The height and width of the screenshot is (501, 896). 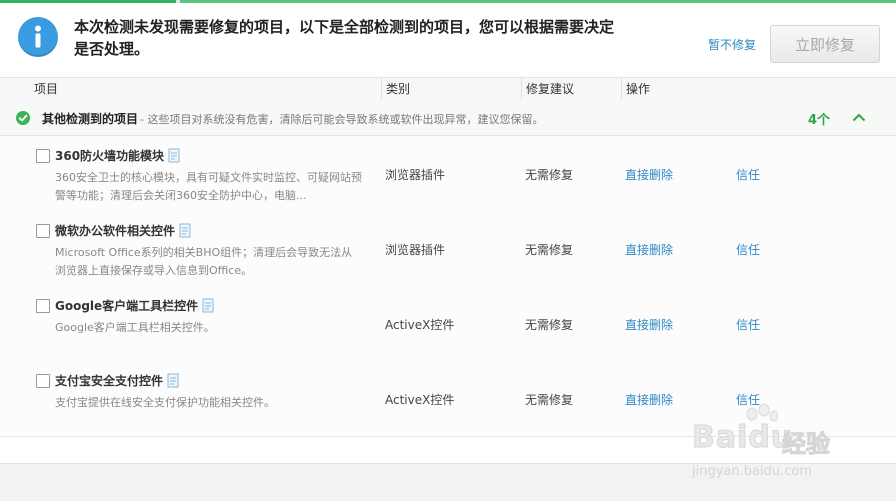 What do you see at coordinates (752, 471) in the screenshot?
I see `watermark-url: jingyan.baidu.com` at bounding box center [752, 471].